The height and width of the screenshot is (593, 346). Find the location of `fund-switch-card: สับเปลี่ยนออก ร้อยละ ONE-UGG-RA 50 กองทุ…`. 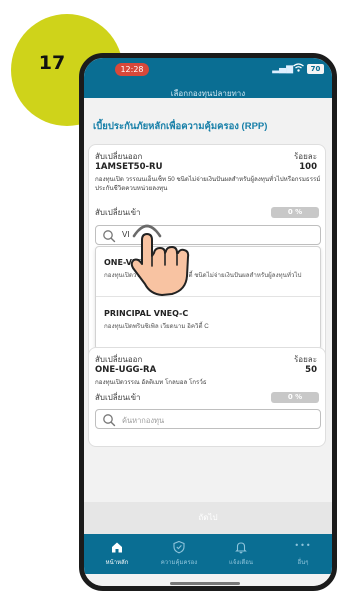

fund-switch-card: สับเปลี่ยนออก ร้อยละ ONE-UGG-RA 50 กองทุ… is located at coordinates (207, 397).